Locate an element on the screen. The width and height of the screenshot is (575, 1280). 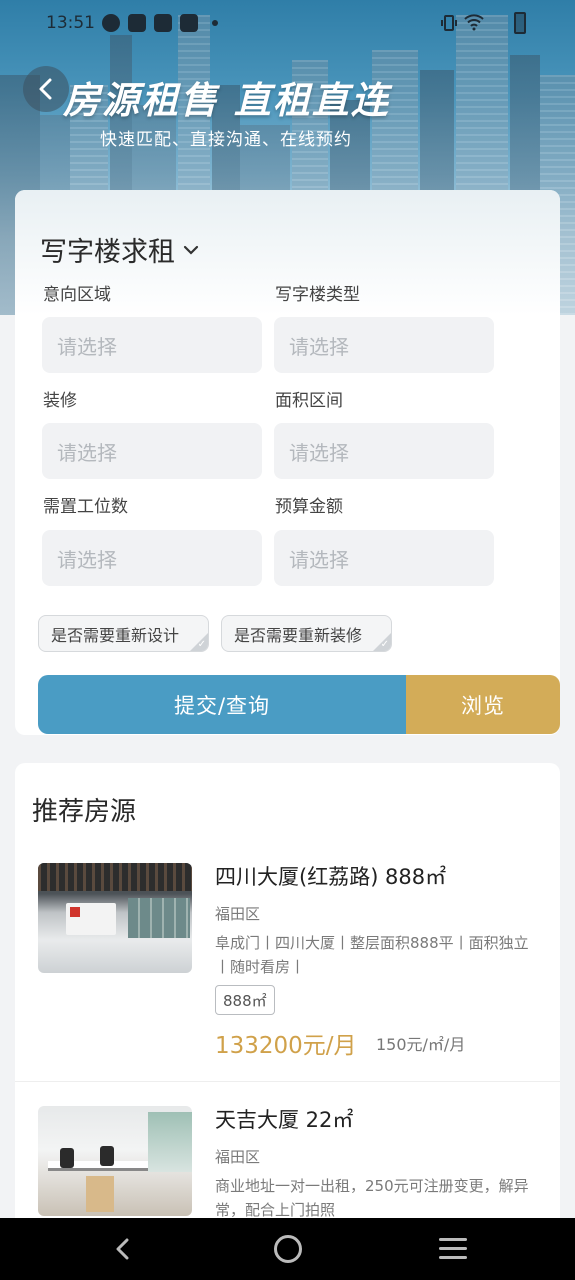
workstation-label: 需置工位数 is located at coordinates (85, 507).